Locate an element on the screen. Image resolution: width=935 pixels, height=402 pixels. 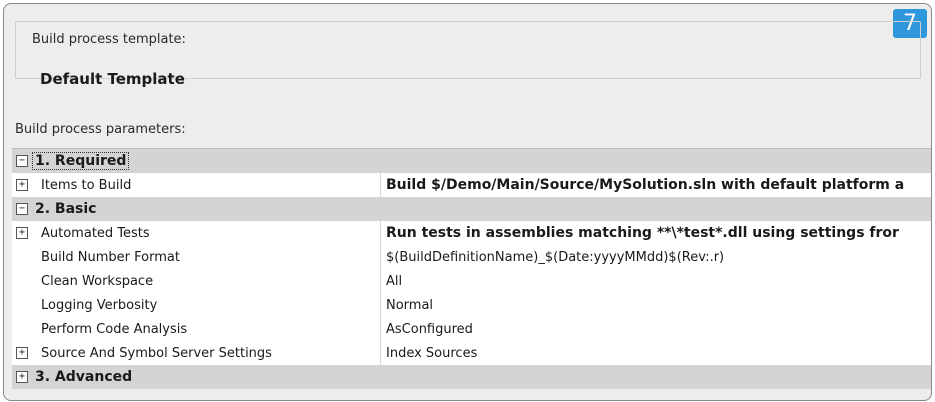
category-basic: − 2. Basic is located at coordinates (471, 209).